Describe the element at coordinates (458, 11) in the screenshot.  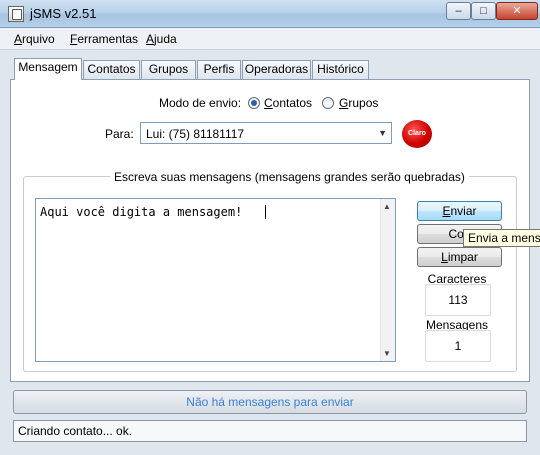
I see `minimize-button: –` at that location.